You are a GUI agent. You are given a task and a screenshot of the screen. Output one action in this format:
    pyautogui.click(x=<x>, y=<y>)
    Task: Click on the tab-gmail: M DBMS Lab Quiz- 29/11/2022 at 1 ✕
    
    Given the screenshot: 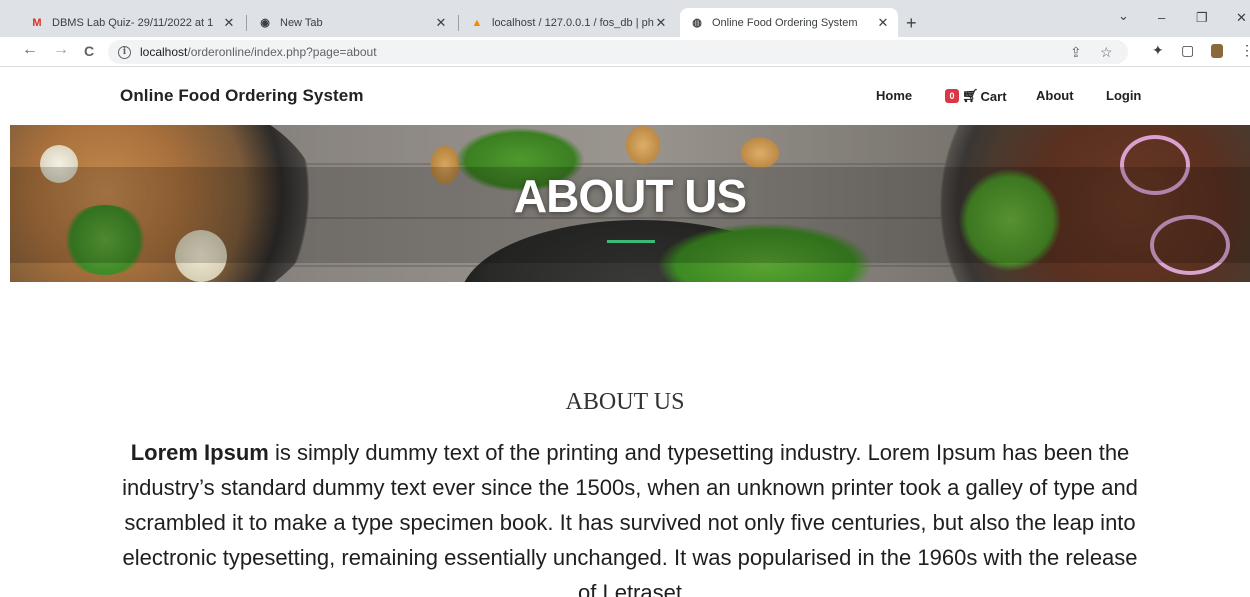 What is the action you would take?
    pyautogui.click(x=132, y=22)
    